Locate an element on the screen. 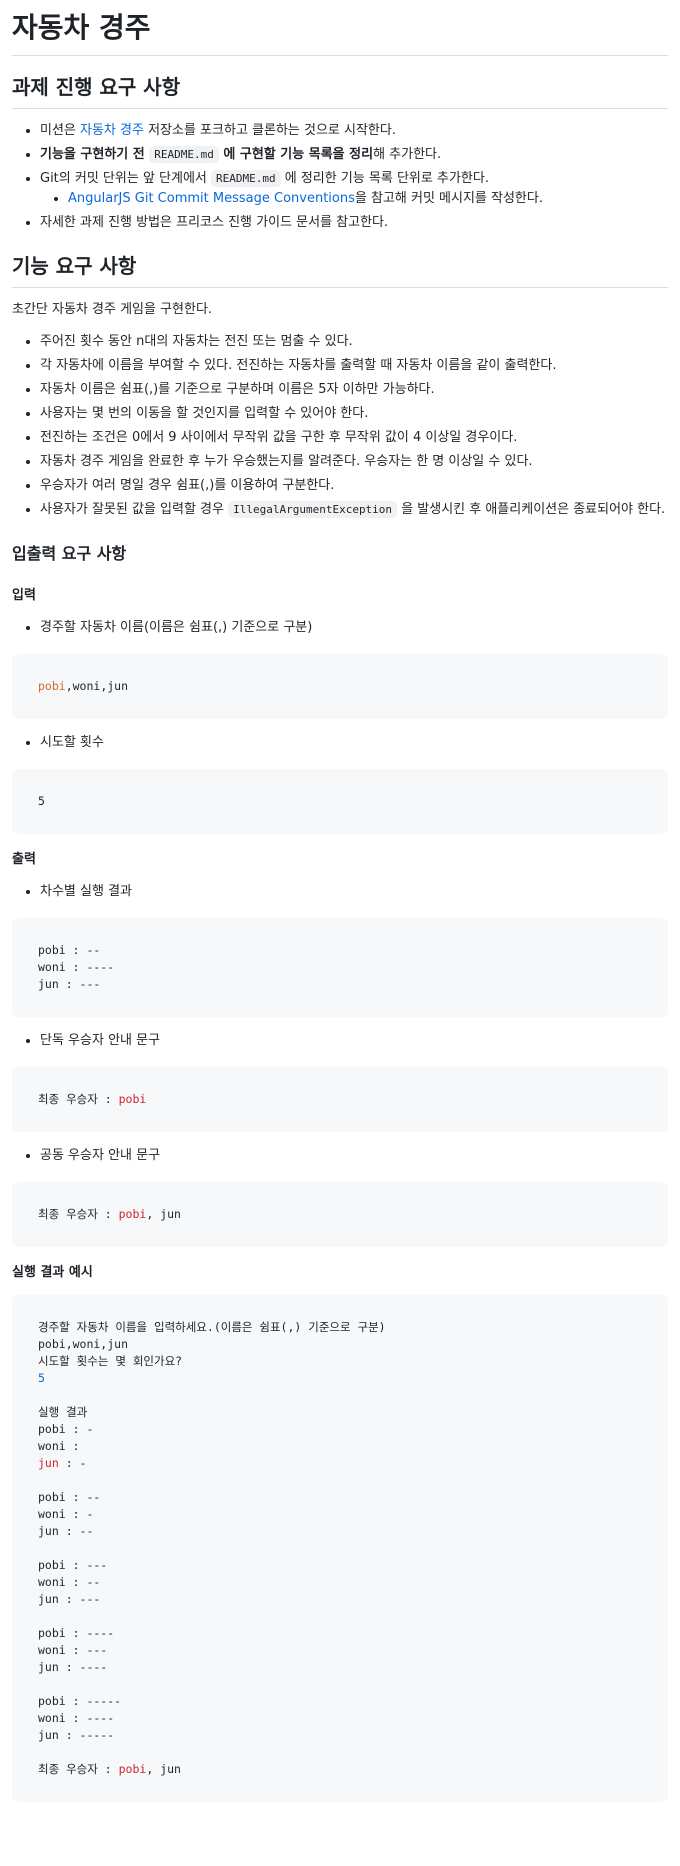 This screenshot has height=1866, width=680. list-item: 경주할 자동차 이름(이름은 쉼표(,) 기준으로 구분) is located at coordinates (354, 628).